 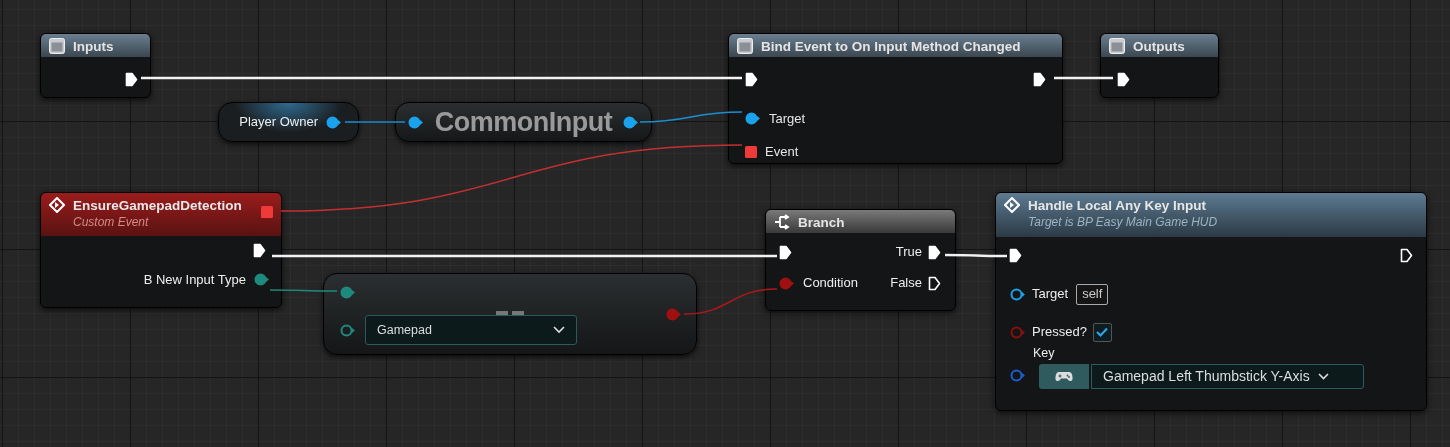 I want to click on node-title: Inputs, so click(x=93, y=46).